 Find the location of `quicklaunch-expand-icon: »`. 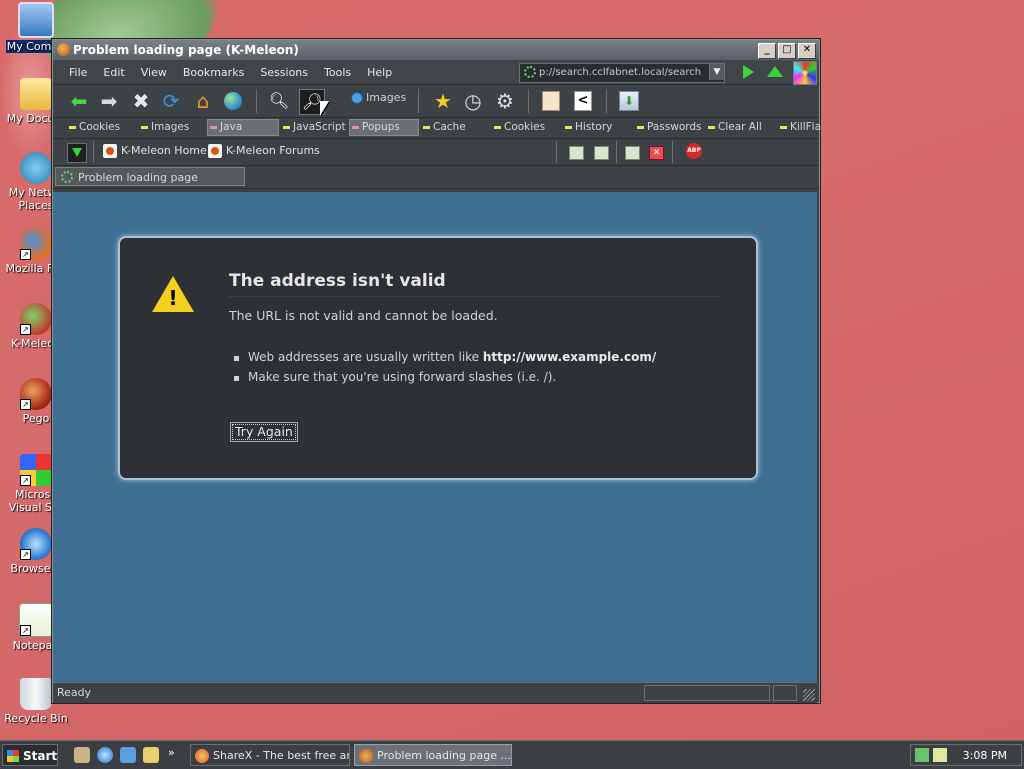

quicklaunch-expand-icon: » is located at coordinates (171, 752).